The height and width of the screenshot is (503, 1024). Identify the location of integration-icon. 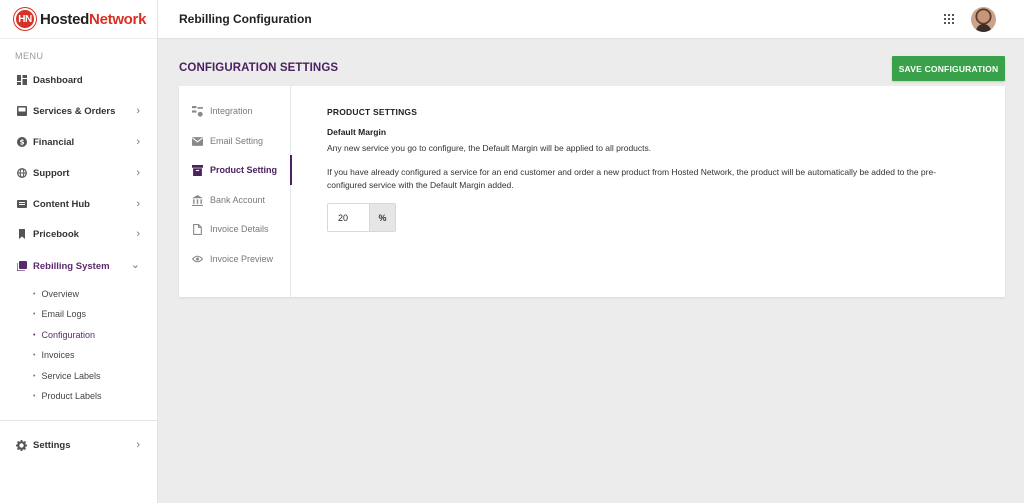
(197, 111).